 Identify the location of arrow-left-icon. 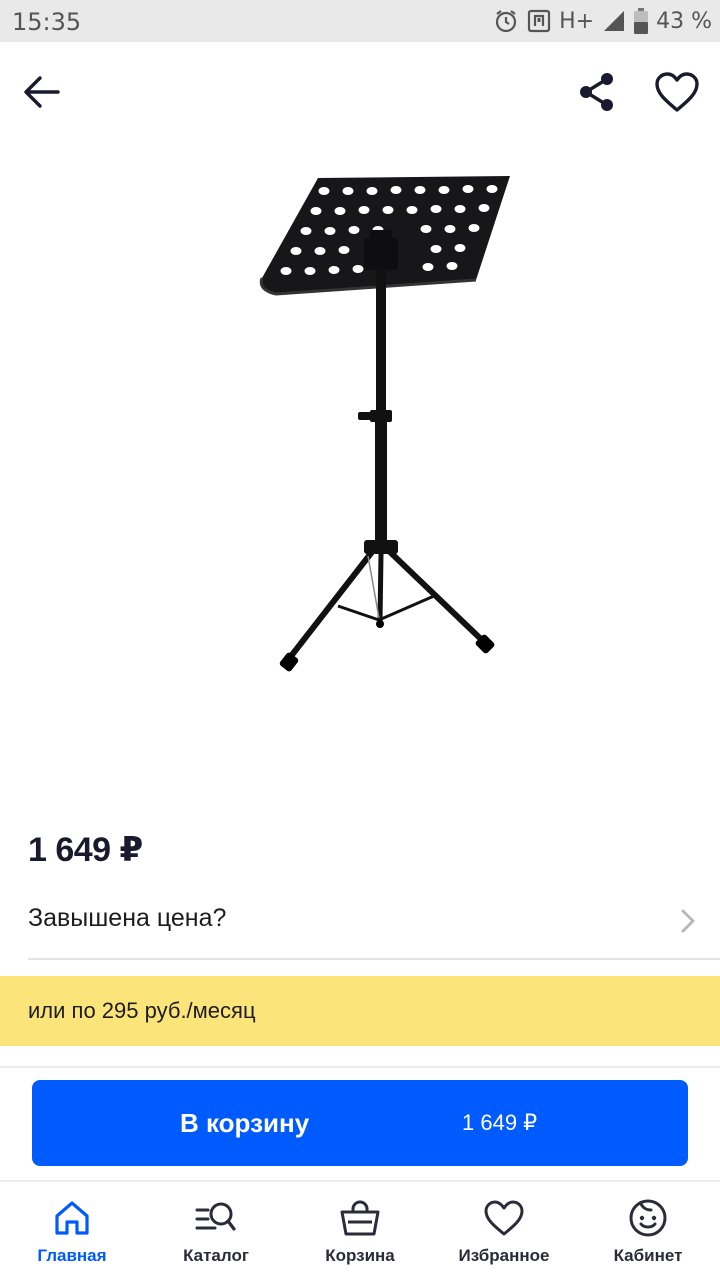
(42, 94).